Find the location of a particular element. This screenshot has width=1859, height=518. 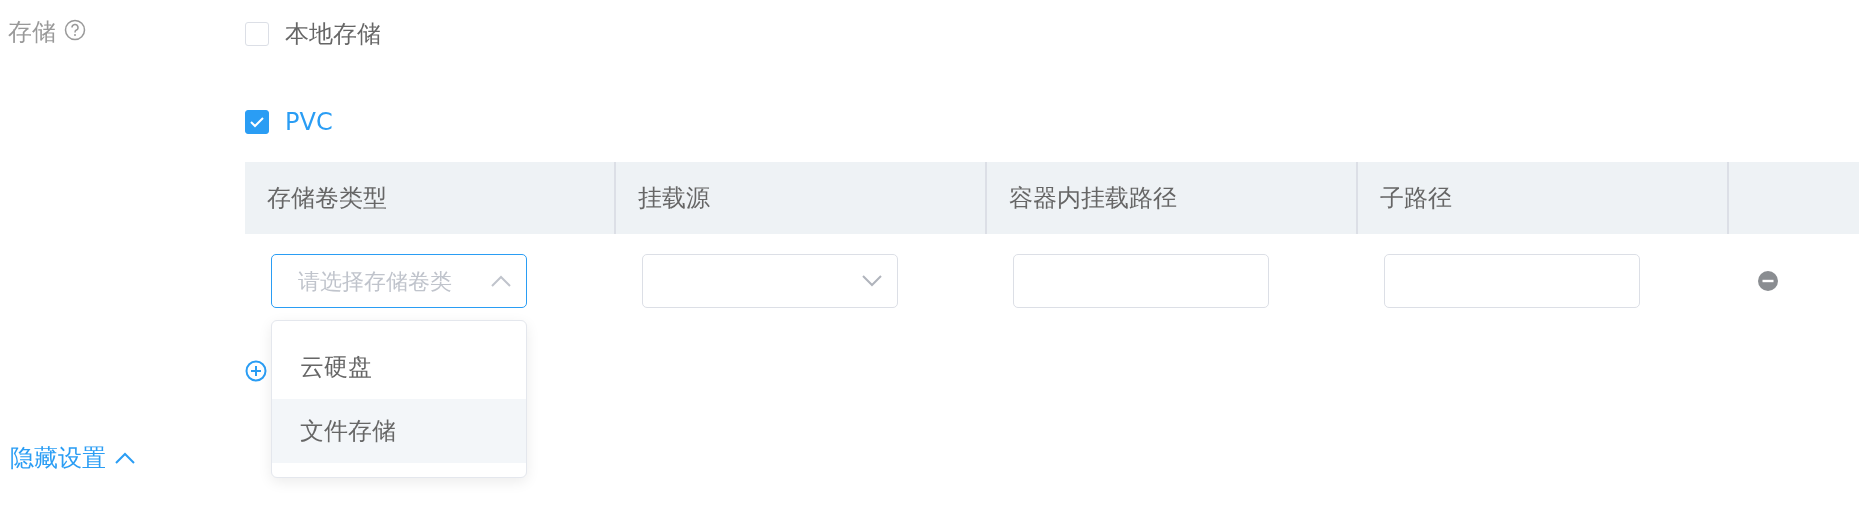

toggle-link: 隐藏设置 is located at coordinates (73, 458).